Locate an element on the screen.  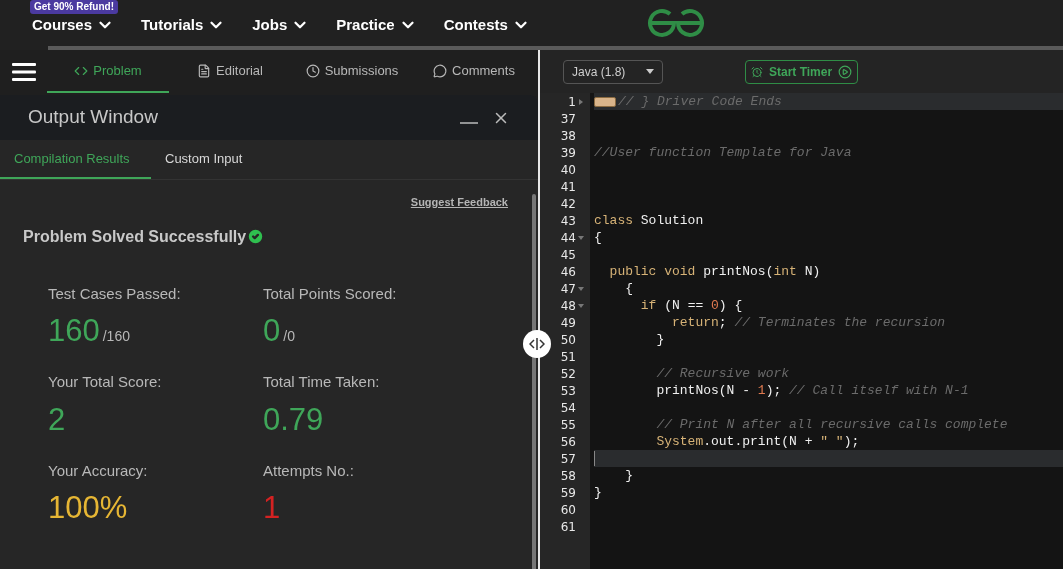
stat-value: 1 is located at coordinates (272, 508).